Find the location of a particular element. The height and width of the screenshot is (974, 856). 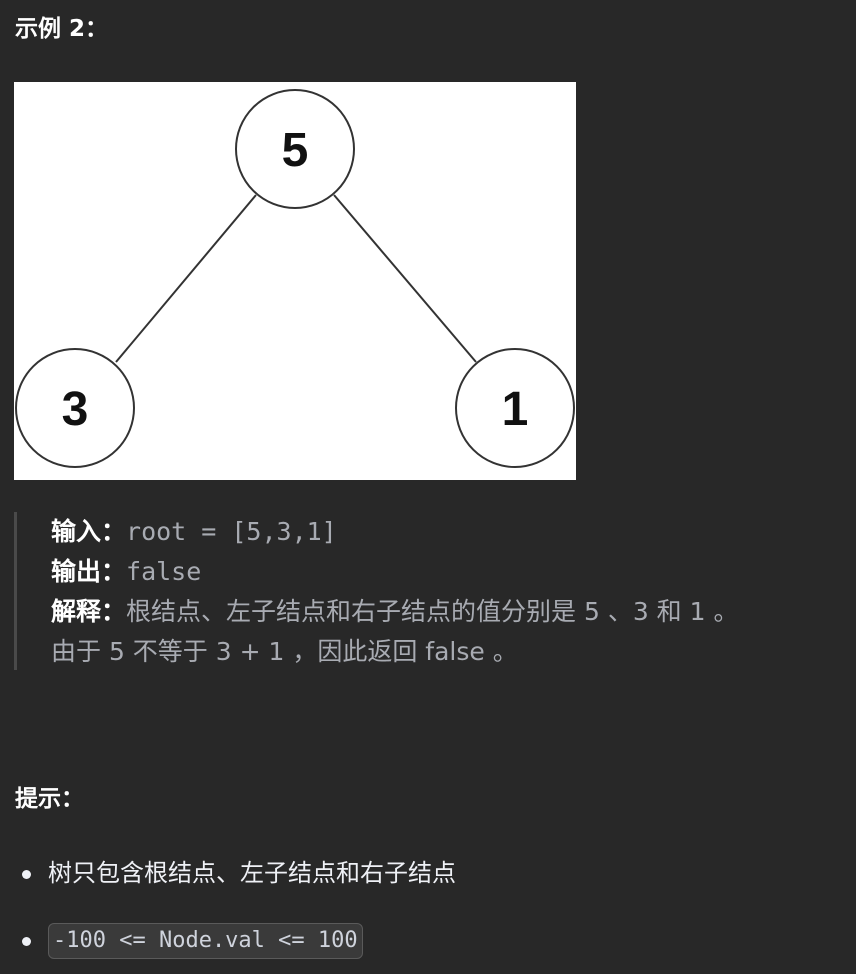

input-value: root = [5,3,1] is located at coordinates (231, 531).